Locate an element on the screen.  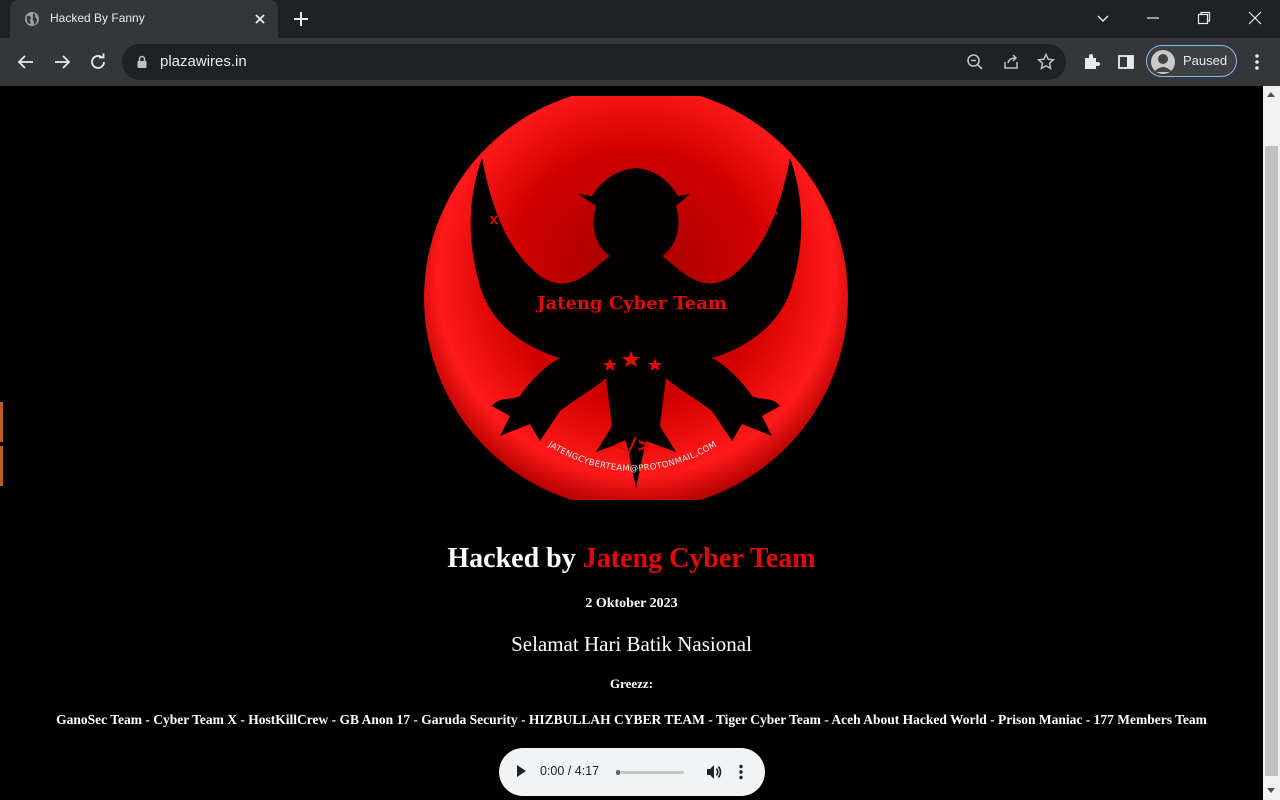
kebab-menu-icon is located at coordinates (1257, 62).